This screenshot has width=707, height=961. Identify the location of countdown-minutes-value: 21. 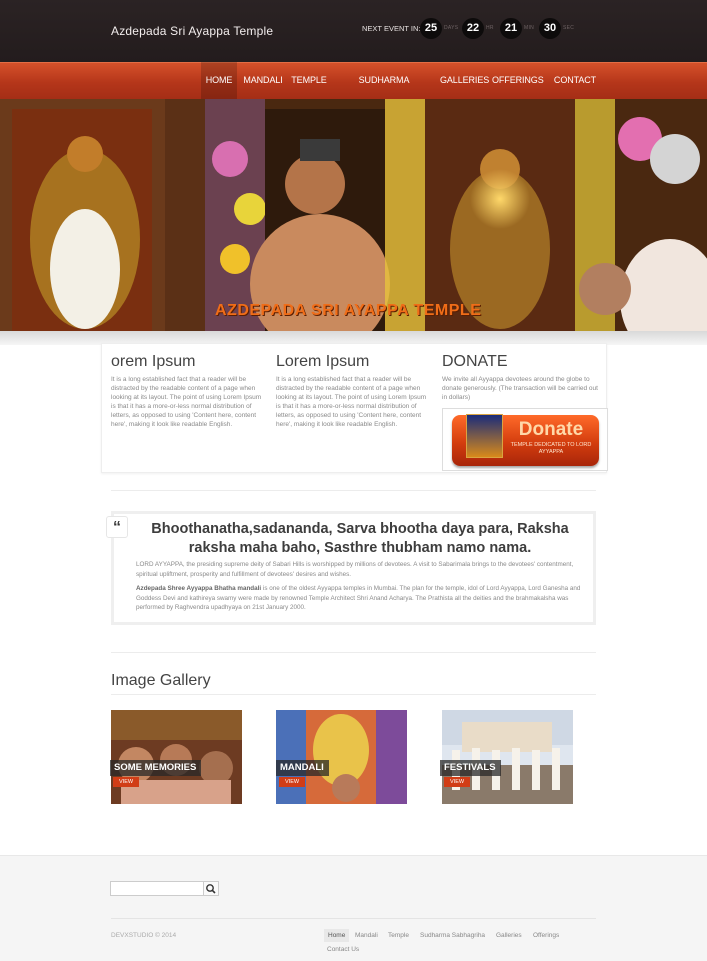
(511, 28).